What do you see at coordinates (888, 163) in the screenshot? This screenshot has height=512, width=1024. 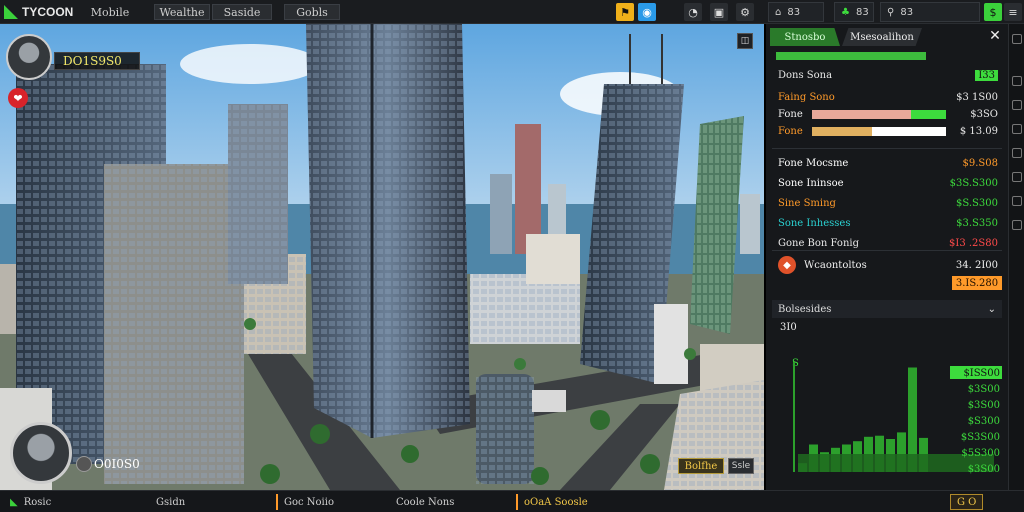 I see `finance-row: Fone Mocsme $9.S08` at bounding box center [888, 163].